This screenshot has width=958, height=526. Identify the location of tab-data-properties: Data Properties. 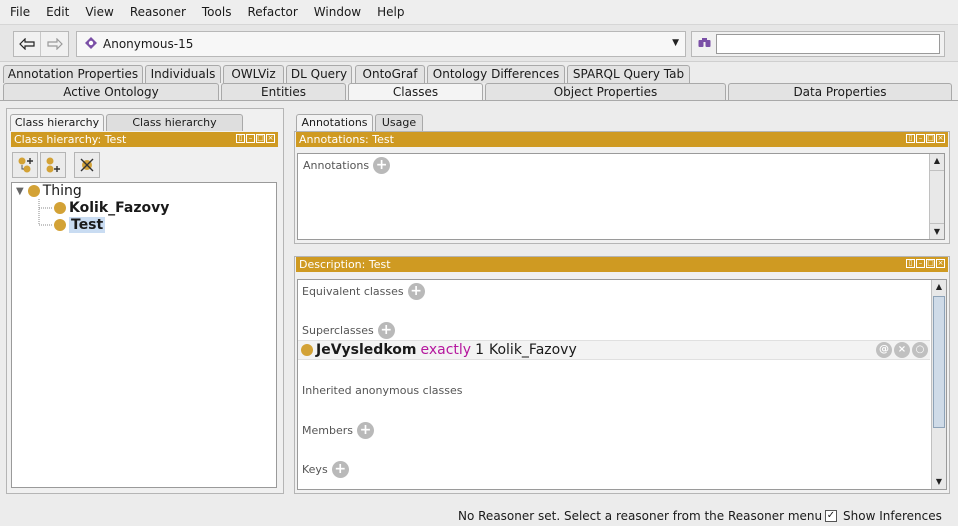
(840, 92).